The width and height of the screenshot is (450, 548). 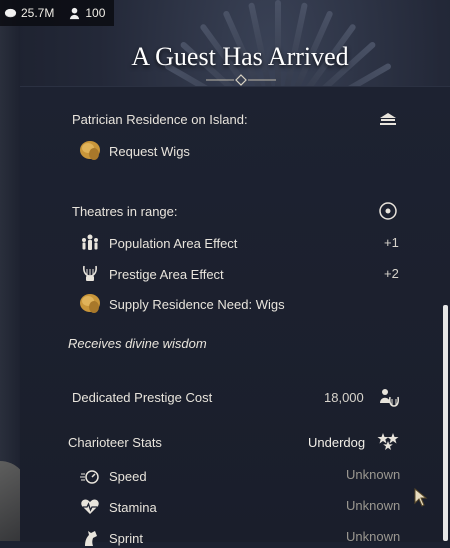 What do you see at coordinates (95, 13) in the screenshot?
I see `workforce-value: 100` at bounding box center [95, 13].